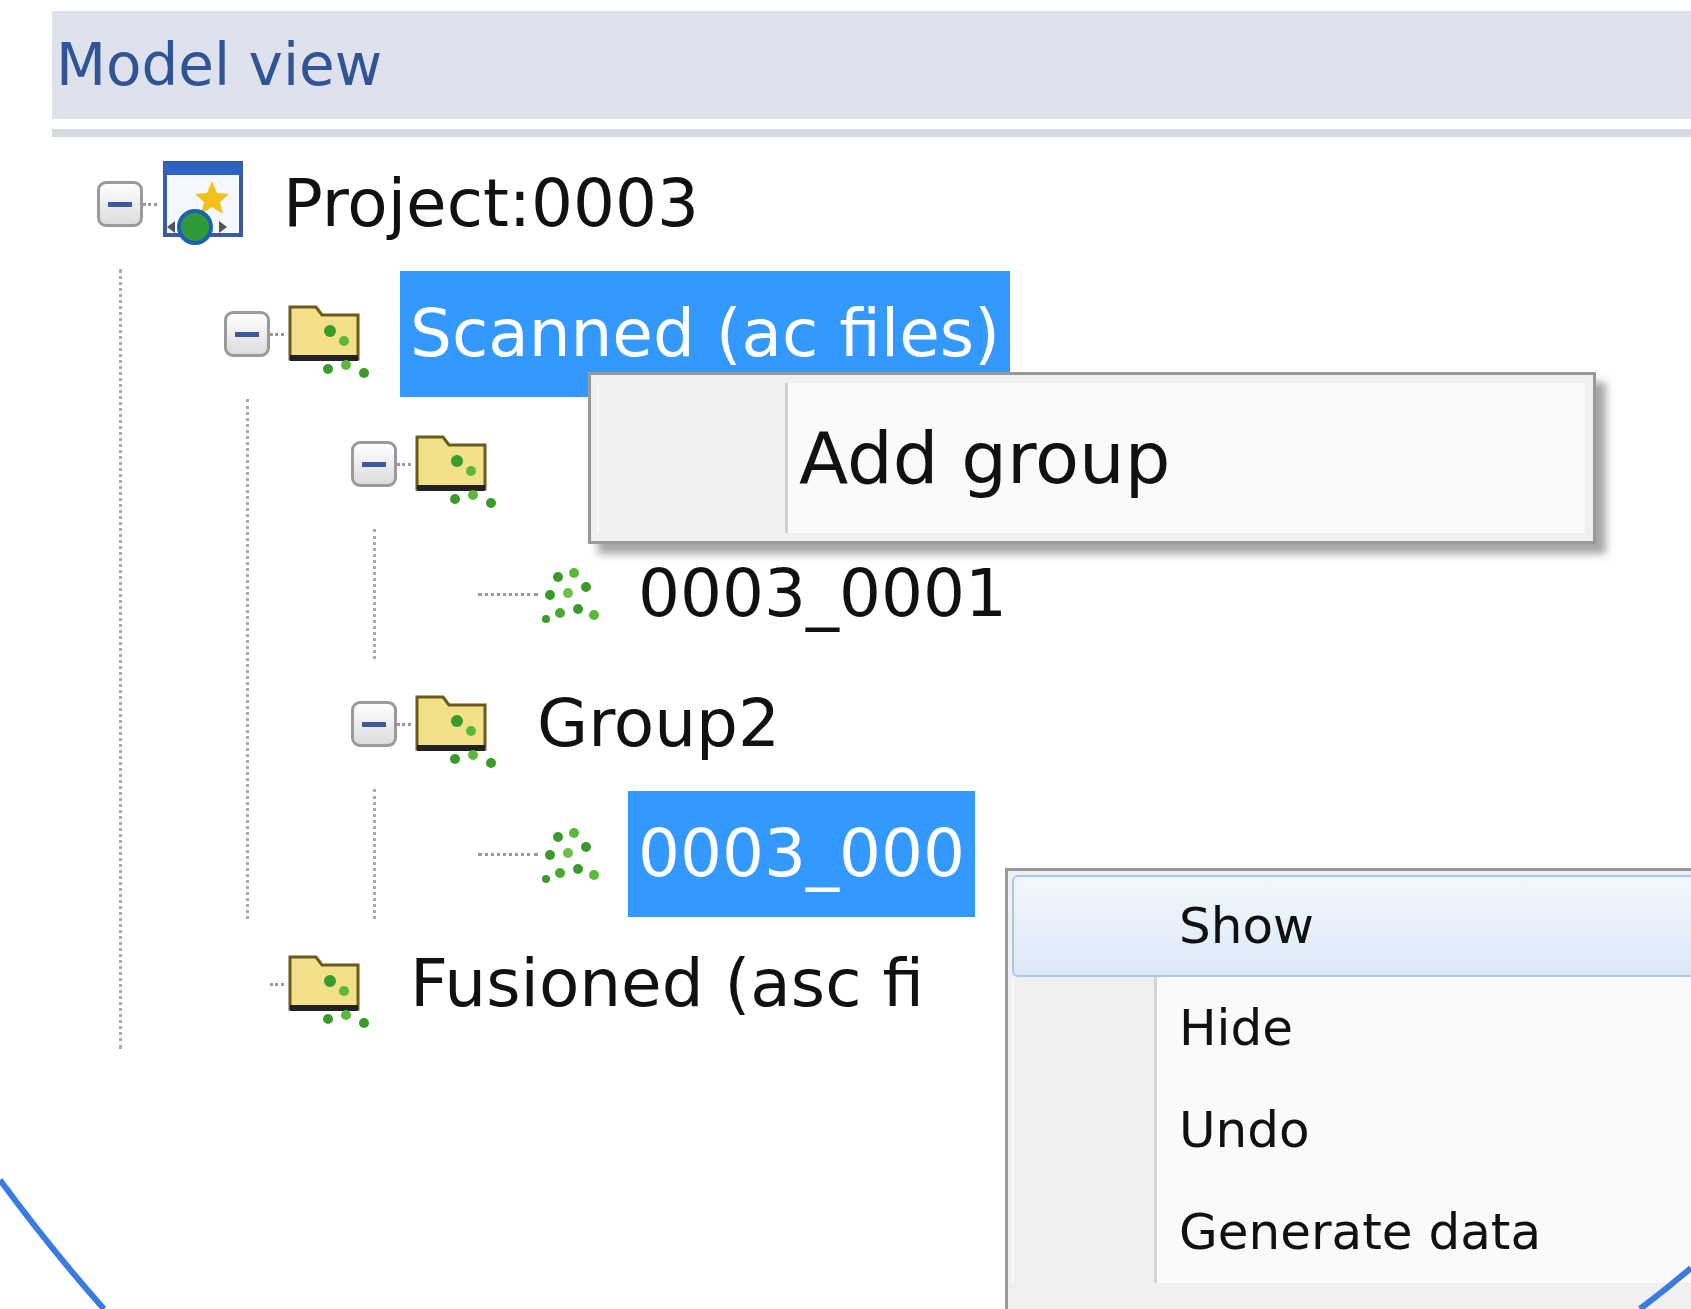 This screenshot has width=1691, height=1309. Describe the element at coordinates (1351, 926) in the screenshot. I see `menu-item: Show` at that location.